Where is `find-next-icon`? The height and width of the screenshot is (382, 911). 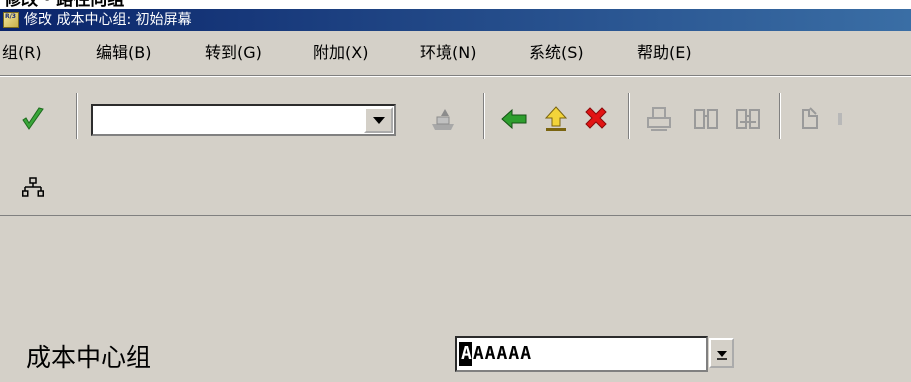
find-next-icon is located at coordinates (748, 119).